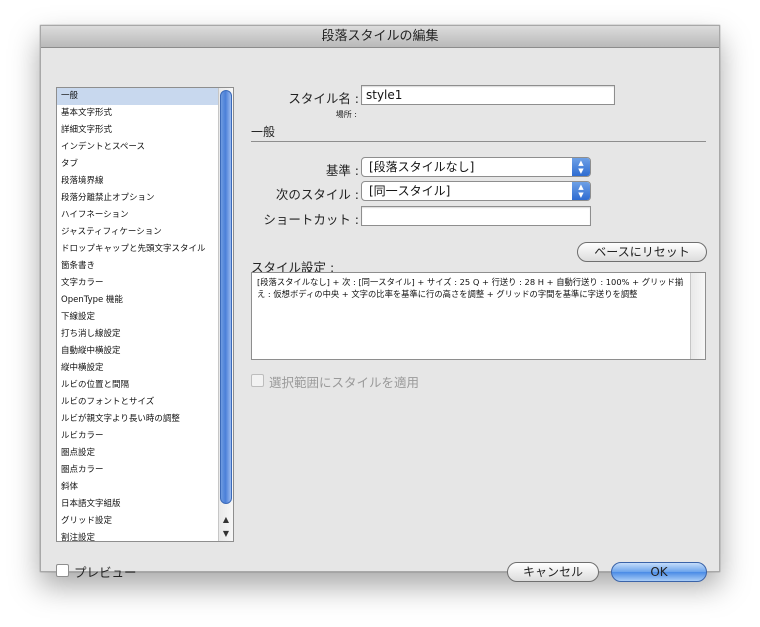 The height and width of the screenshot is (627, 760). I want to click on sidebar-item: タブ, so click(138, 164).